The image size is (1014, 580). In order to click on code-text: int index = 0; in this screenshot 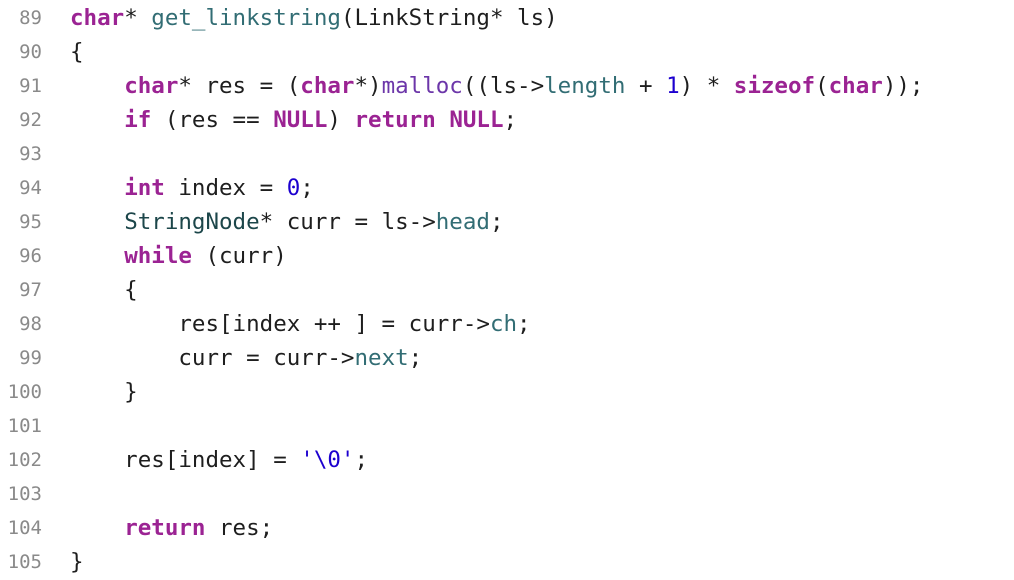, I will do `click(192, 188)`.